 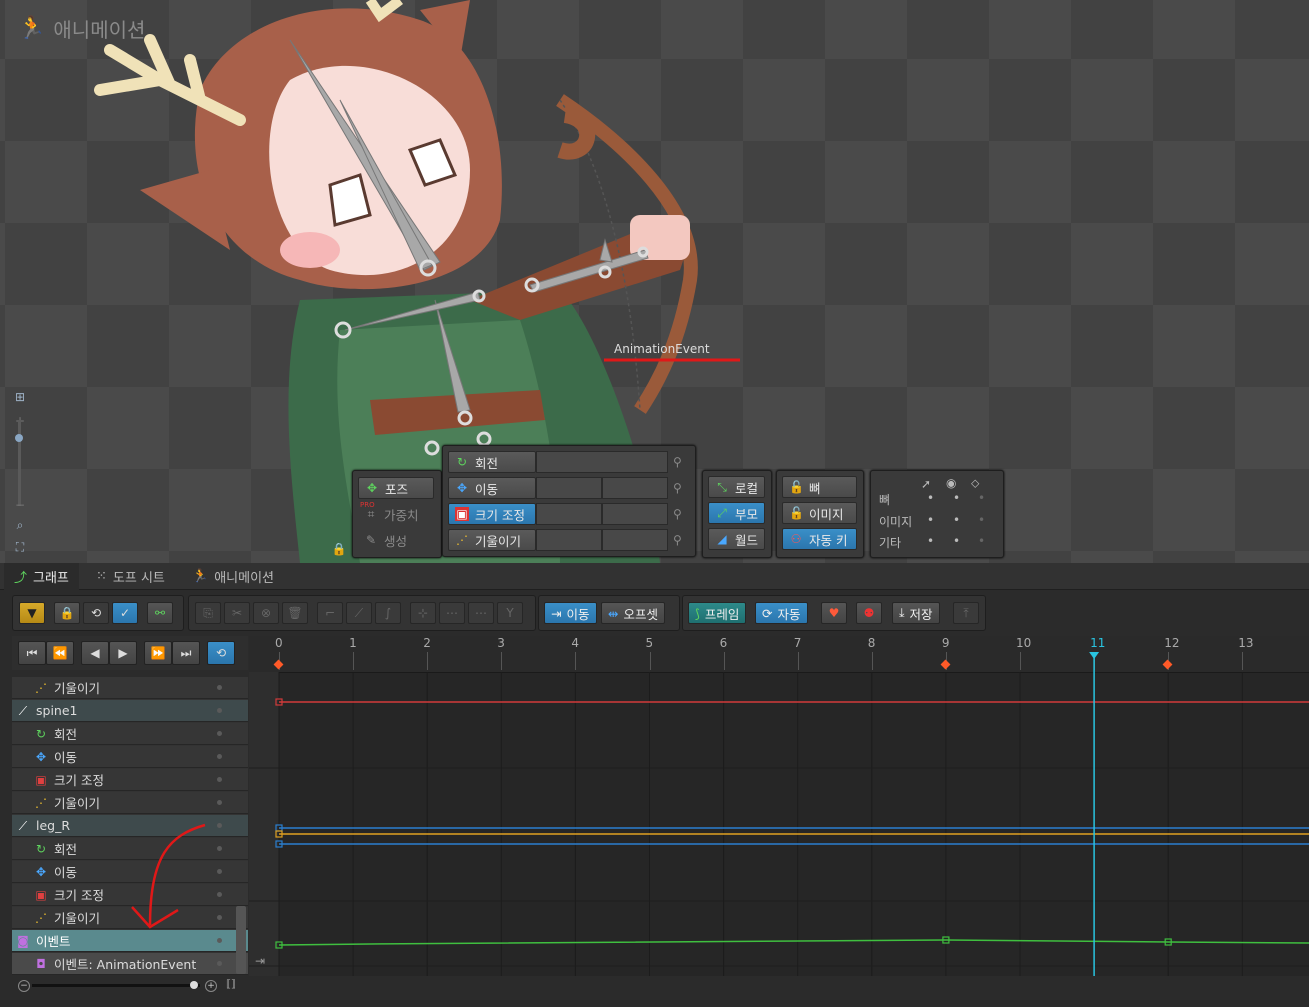 What do you see at coordinates (20, 398) in the screenshot?
I see `fit-icon: ⊞` at bounding box center [20, 398].